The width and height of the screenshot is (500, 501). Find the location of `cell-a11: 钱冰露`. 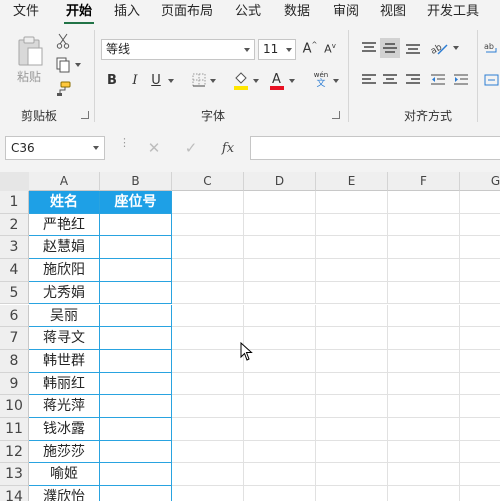

cell-a11: 钱冰露 is located at coordinates (64, 429).